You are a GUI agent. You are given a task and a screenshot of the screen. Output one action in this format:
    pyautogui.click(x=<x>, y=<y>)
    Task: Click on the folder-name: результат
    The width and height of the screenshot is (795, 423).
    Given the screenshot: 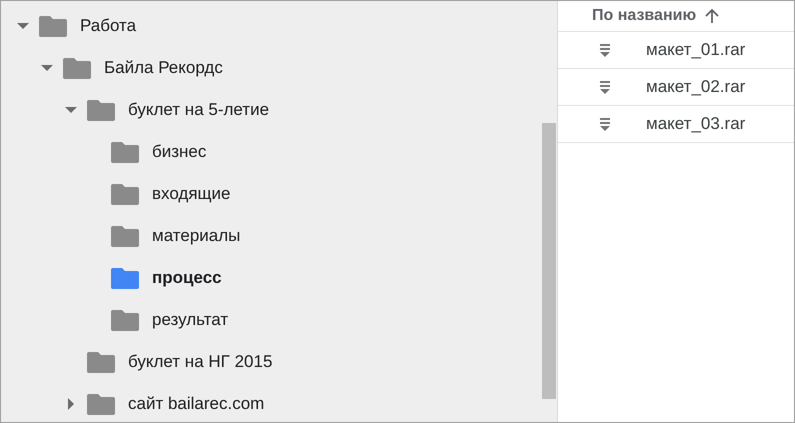 What is the action you would take?
    pyautogui.click(x=190, y=320)
    